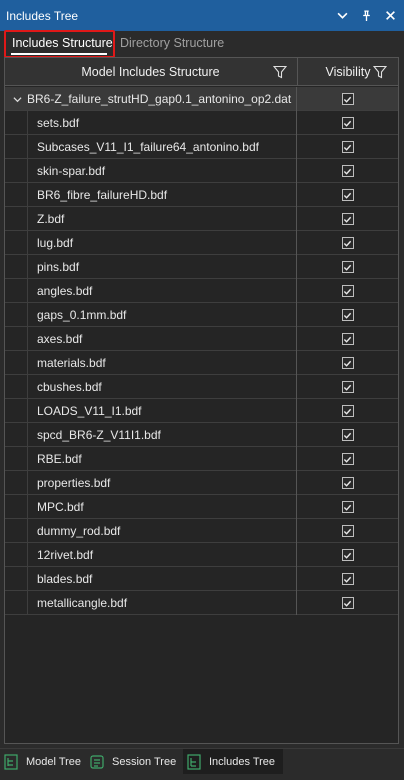  What do you see at coordinates (74, 483) in the screenshot?
I see `file-name: properties.bdf` at bounding box center [74, 483].